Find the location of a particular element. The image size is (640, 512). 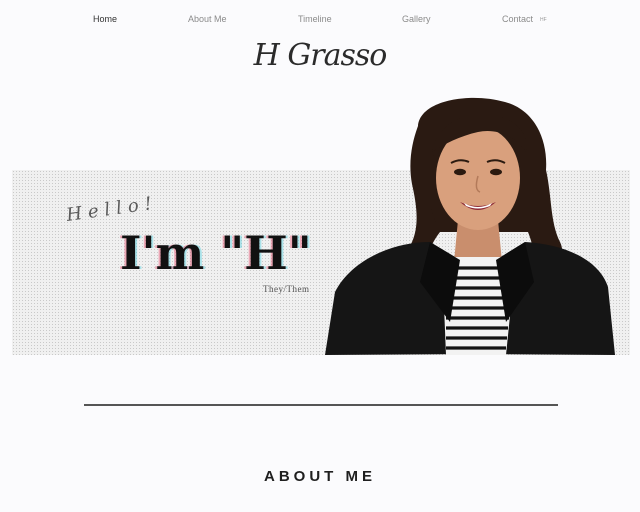

about-me-heading: ABOUT ME is located at coordinates (320, 476).